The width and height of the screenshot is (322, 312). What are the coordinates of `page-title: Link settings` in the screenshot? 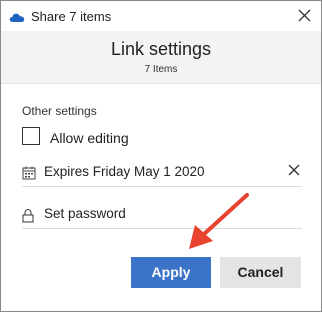 It's located at (161, 49).